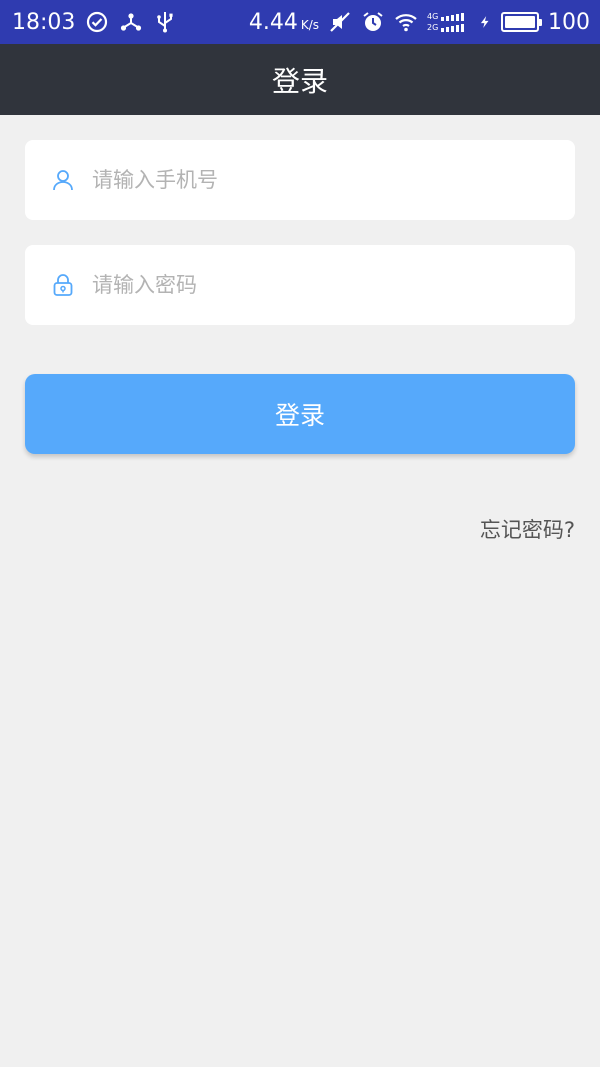 Image resolution: width=600 pixels, height=1067 pixels. I want to click on charging-icon, so click(484, 22).